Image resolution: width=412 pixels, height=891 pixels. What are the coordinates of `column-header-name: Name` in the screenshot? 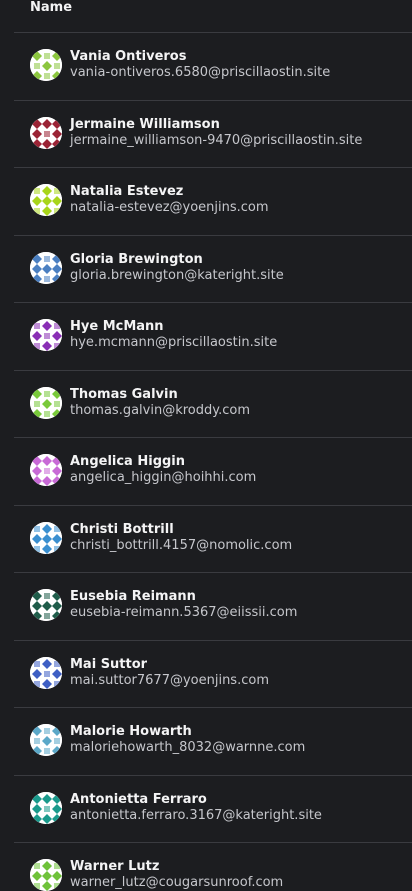 It's located at (51, 8).